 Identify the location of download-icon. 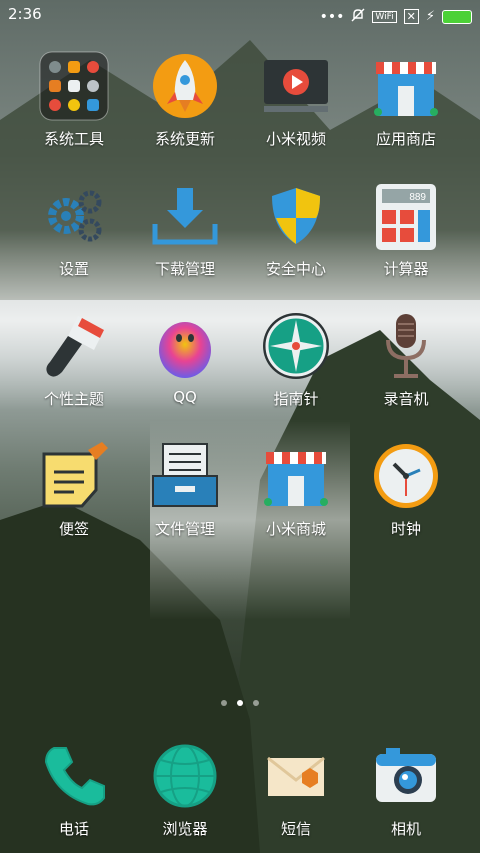
(185, 216).